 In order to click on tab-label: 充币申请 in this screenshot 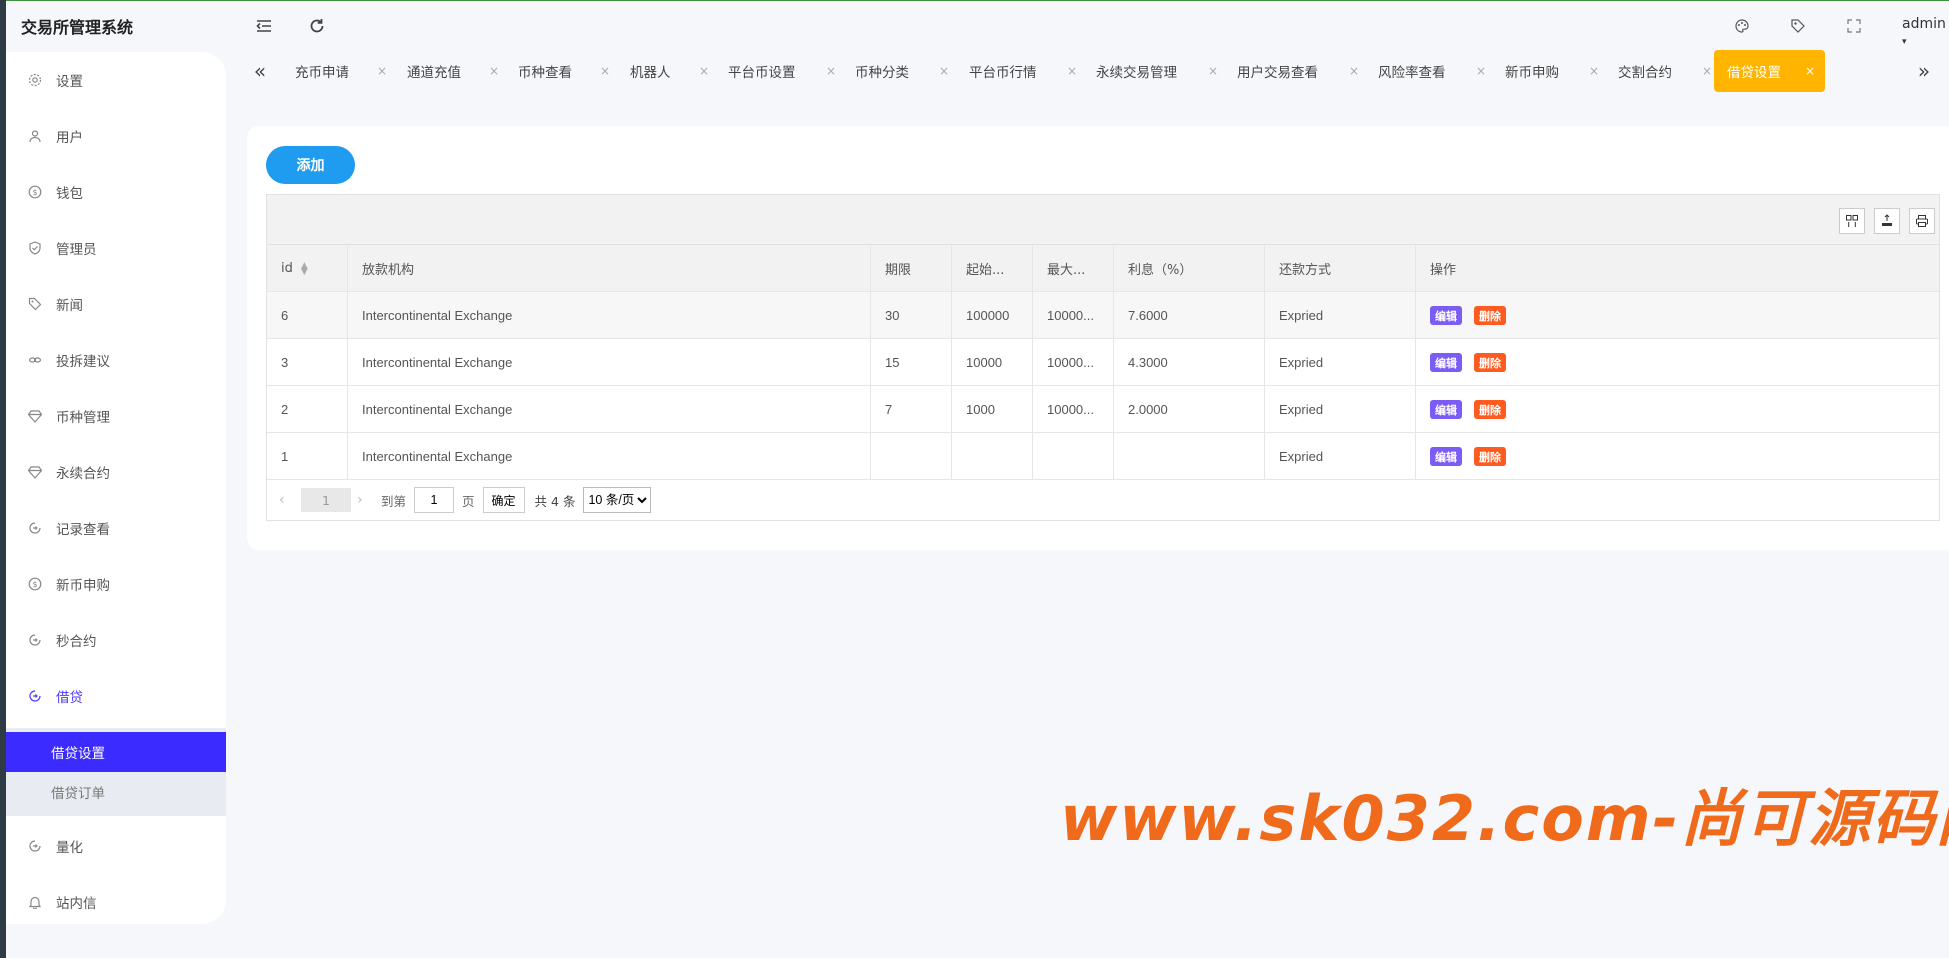, I will do `click(322, 73)`.